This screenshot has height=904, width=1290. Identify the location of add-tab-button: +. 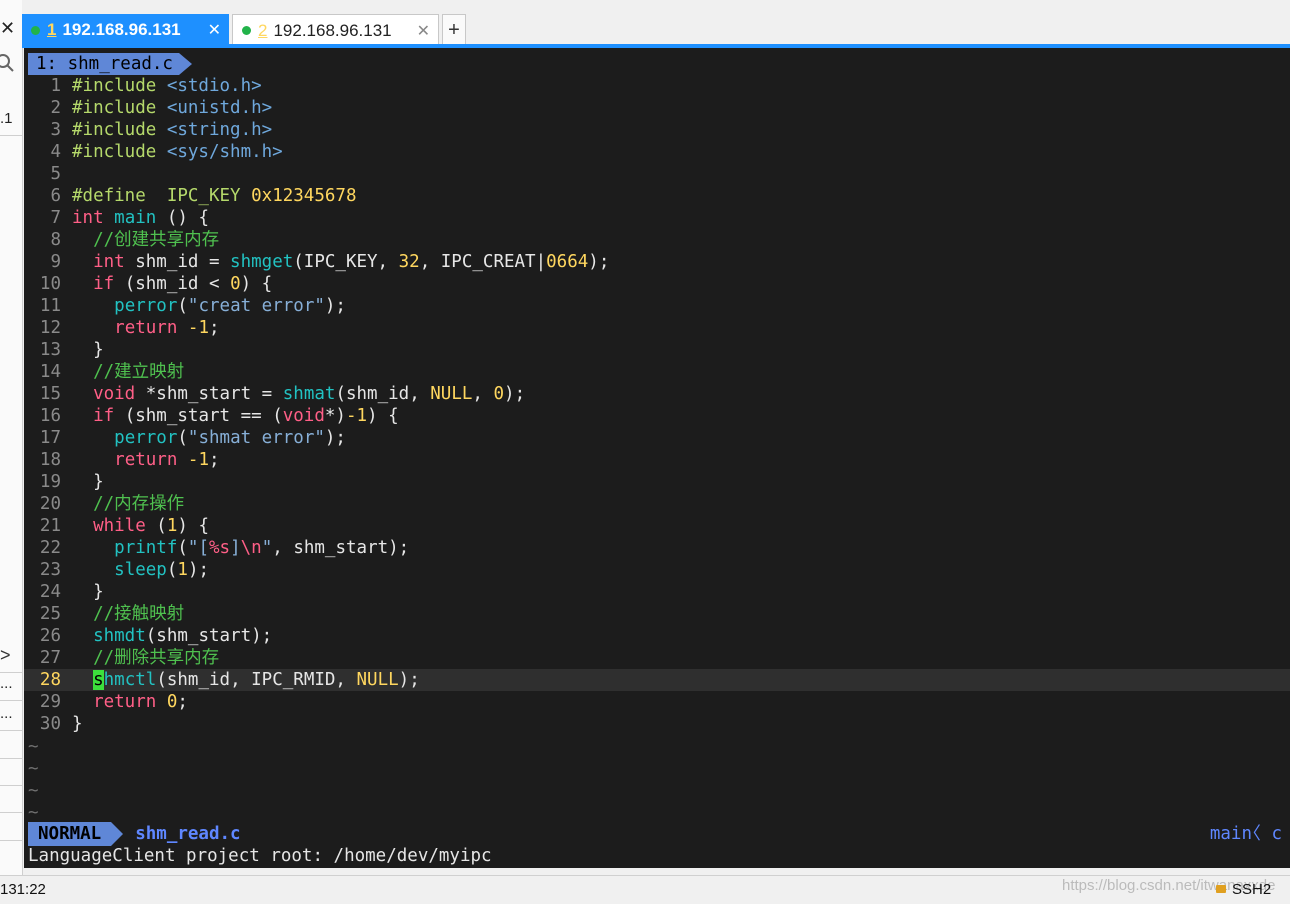
(454, 30).